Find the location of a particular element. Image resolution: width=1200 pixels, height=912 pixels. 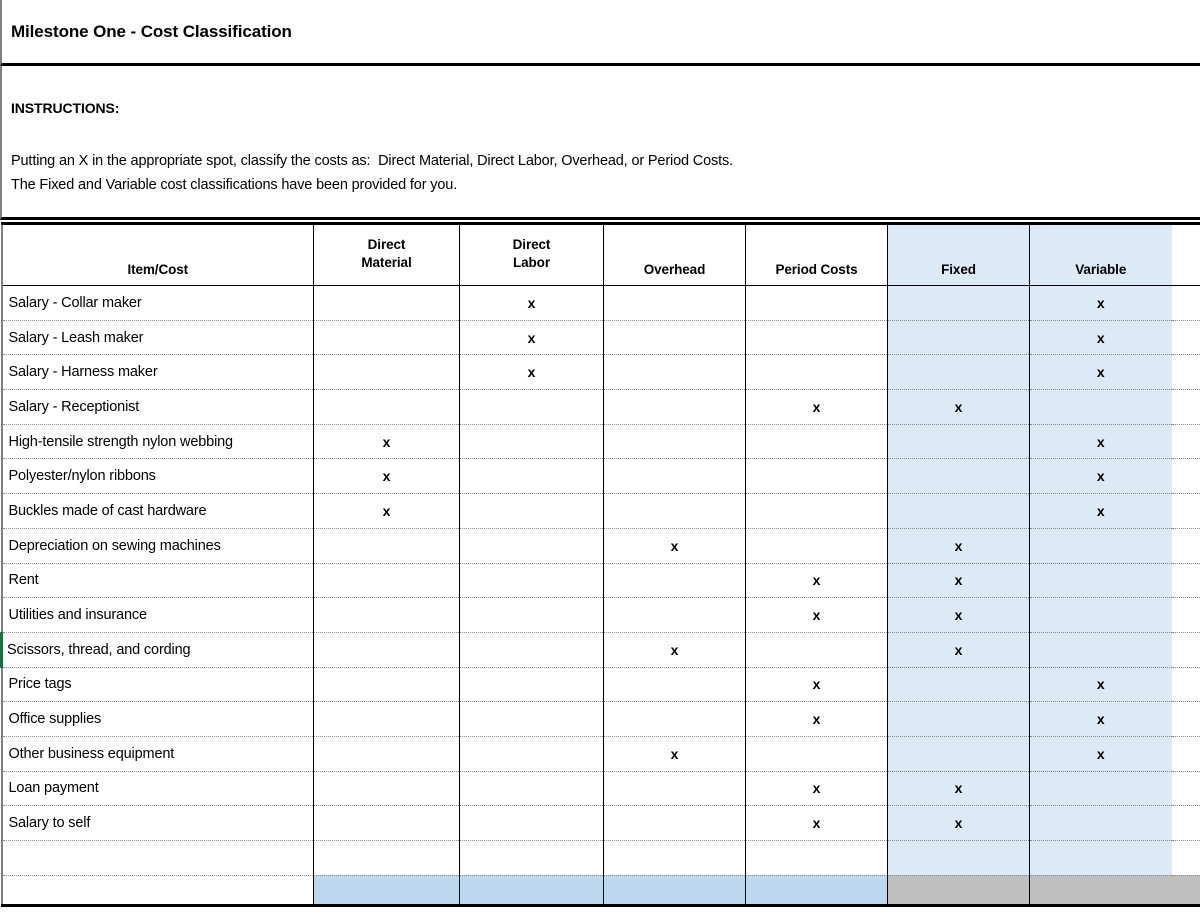

row-item-label: Price tags is located at coordinates (157, 685).